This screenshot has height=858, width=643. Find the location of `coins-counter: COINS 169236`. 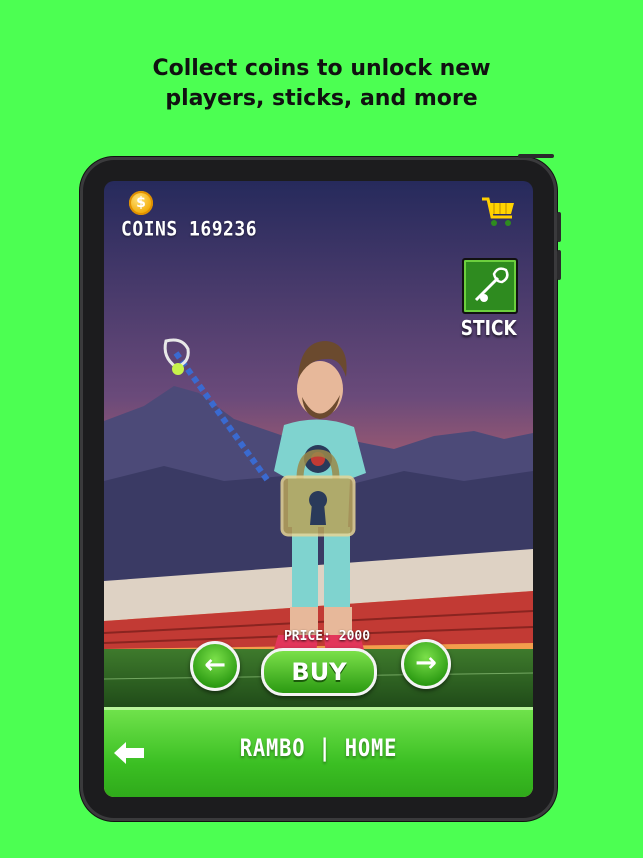

coins-counter: COINS 169236 is located at coordinates (189, 229).